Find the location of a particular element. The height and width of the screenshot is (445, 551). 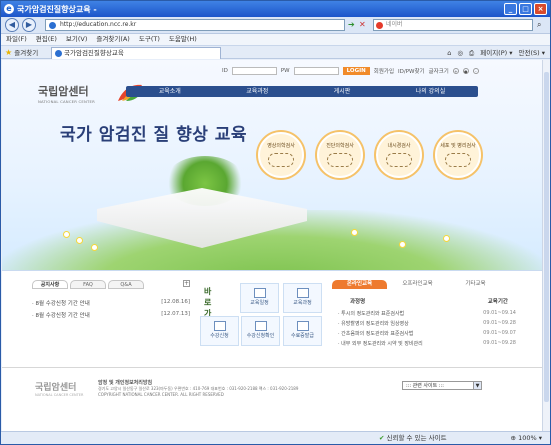

home-icon: ⌂ is located at coordinates (449, 53).